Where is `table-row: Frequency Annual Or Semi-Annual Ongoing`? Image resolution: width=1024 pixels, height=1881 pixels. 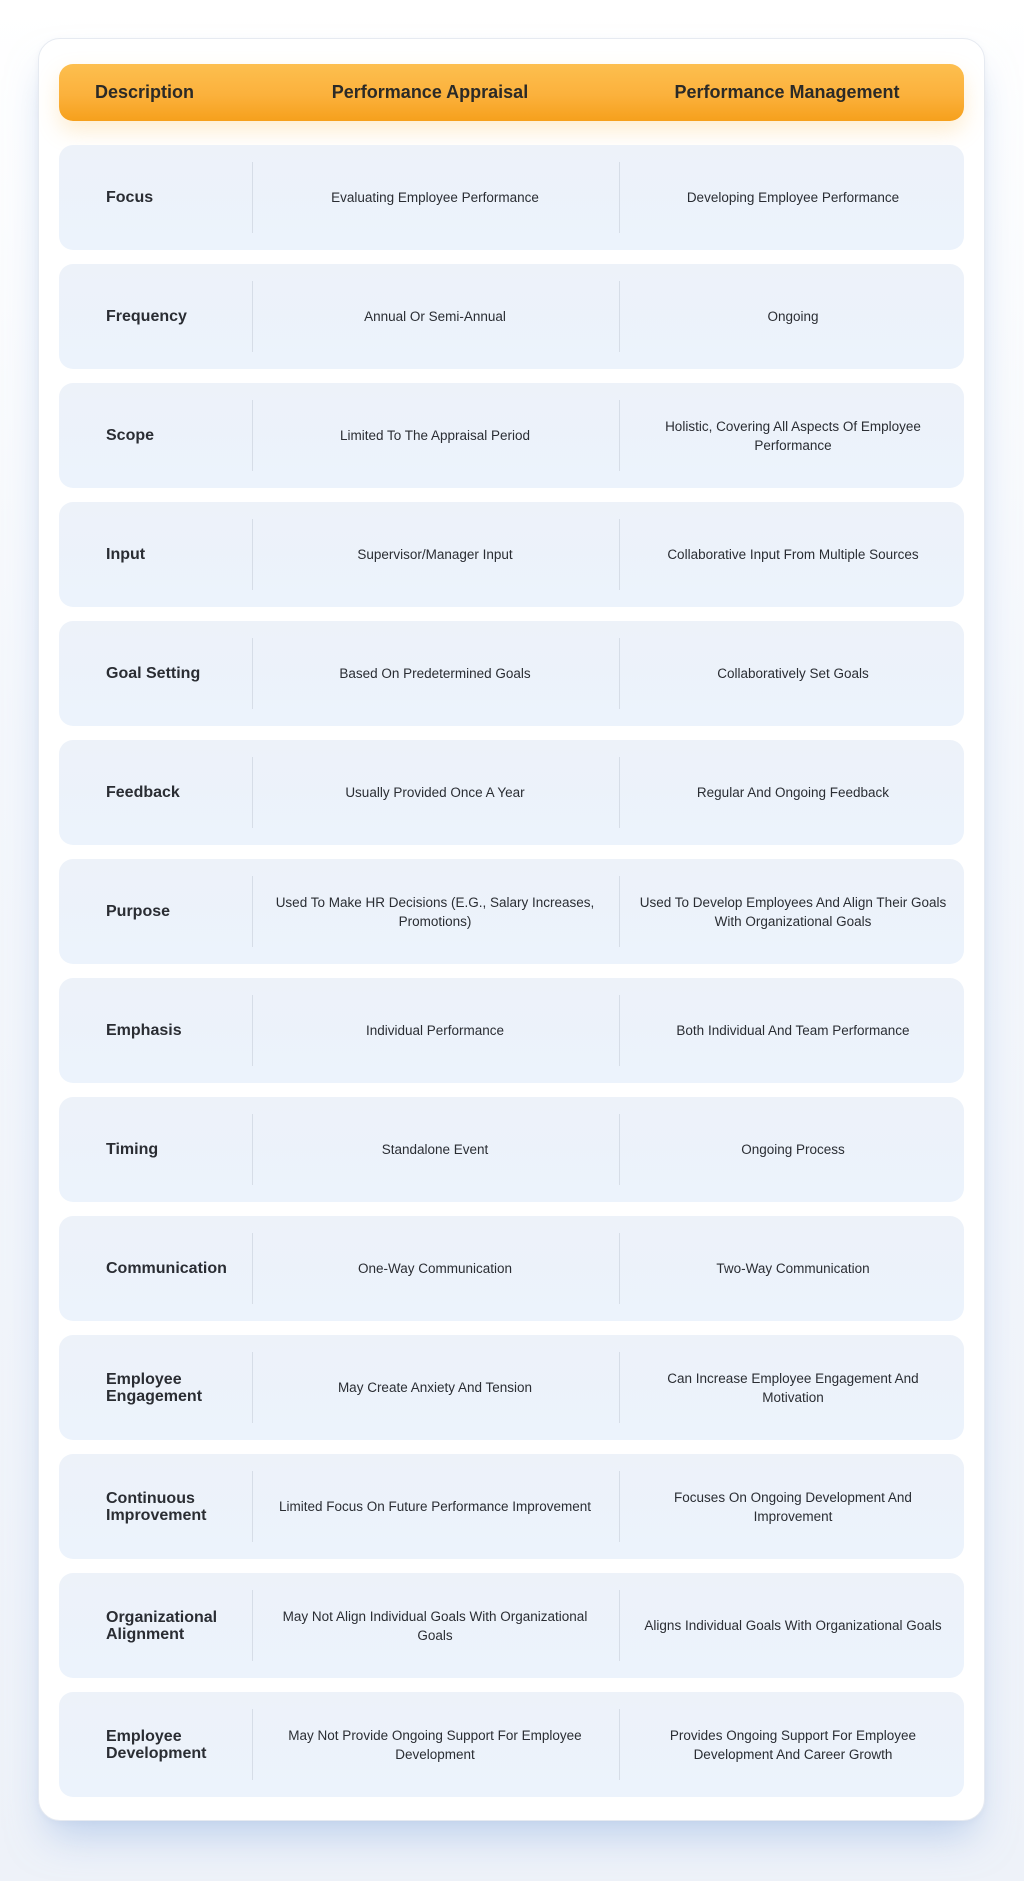 table-row: Frequency Annual Or Semi-Annual Ongoing is located at coordinates (511, 316).